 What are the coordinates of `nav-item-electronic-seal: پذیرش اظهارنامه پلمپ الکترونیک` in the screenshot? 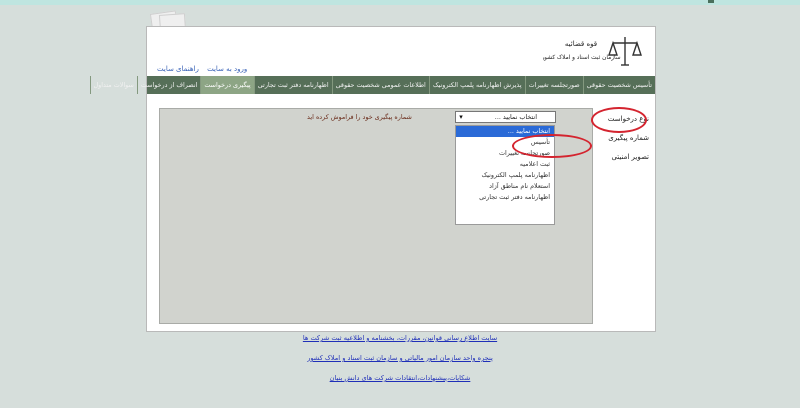 It's located at (476, 85).